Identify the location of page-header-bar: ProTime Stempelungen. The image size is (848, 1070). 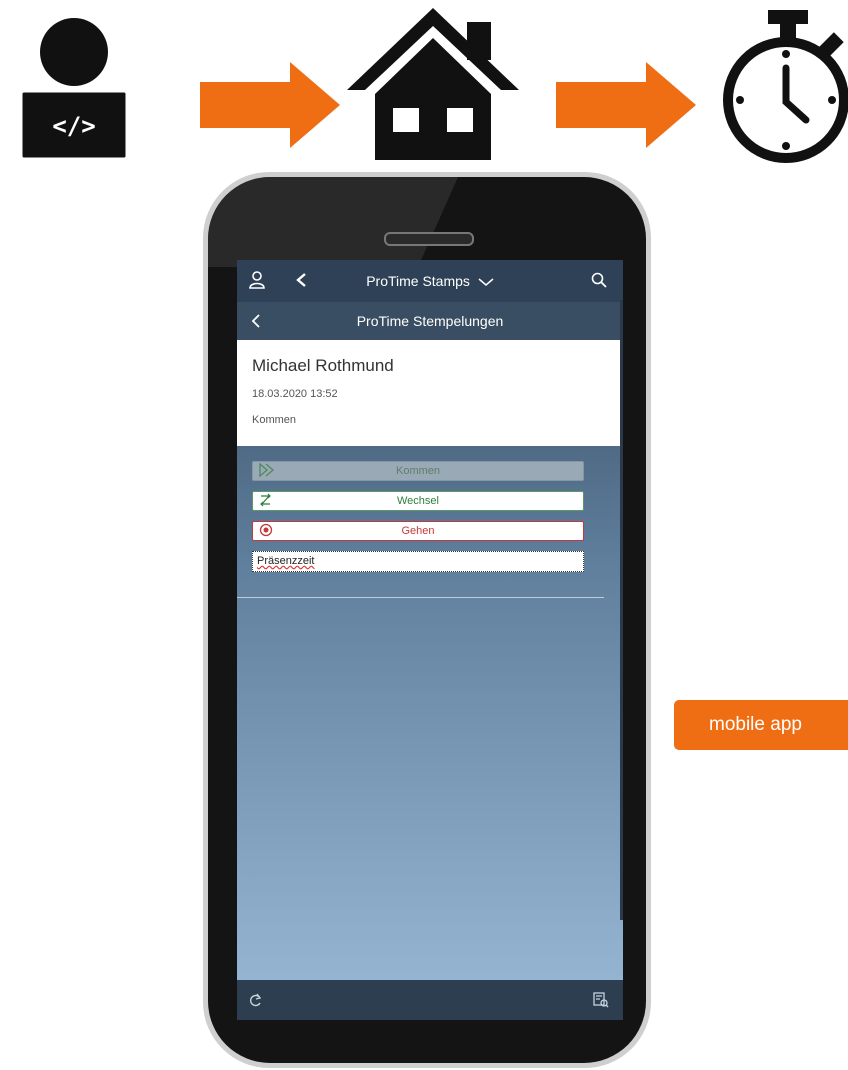
(430, 321).